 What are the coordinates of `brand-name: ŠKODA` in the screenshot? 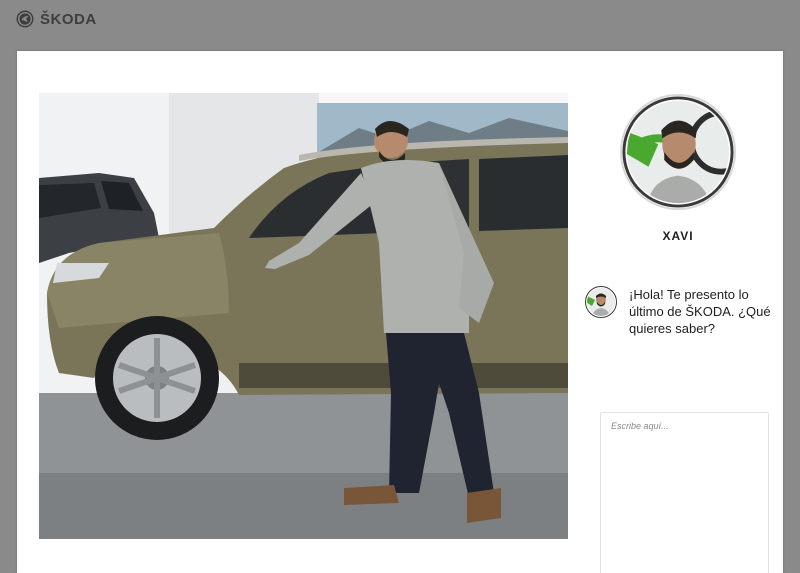 It's located at (68, 19).